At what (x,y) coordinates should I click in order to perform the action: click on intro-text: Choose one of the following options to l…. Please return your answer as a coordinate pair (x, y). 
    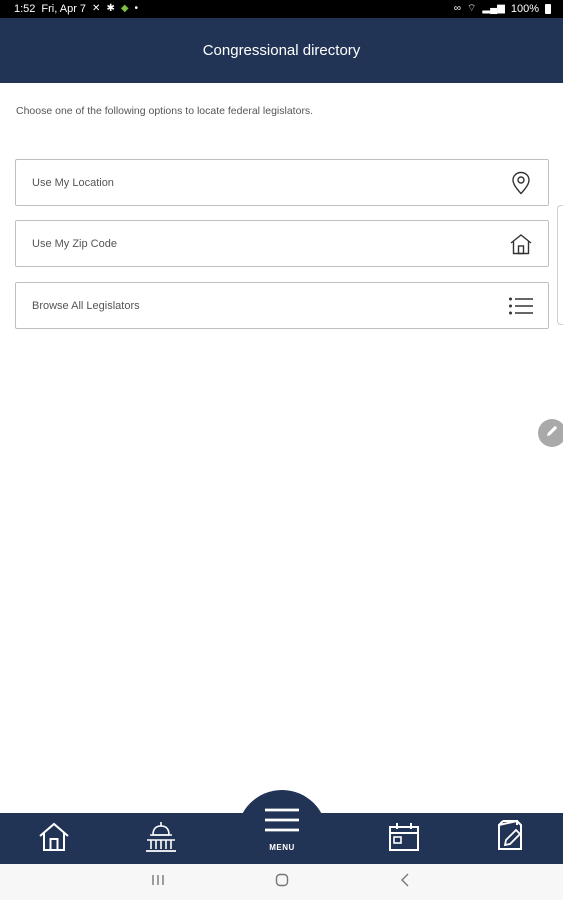
    Looking at the image, I should click on (165, 111).